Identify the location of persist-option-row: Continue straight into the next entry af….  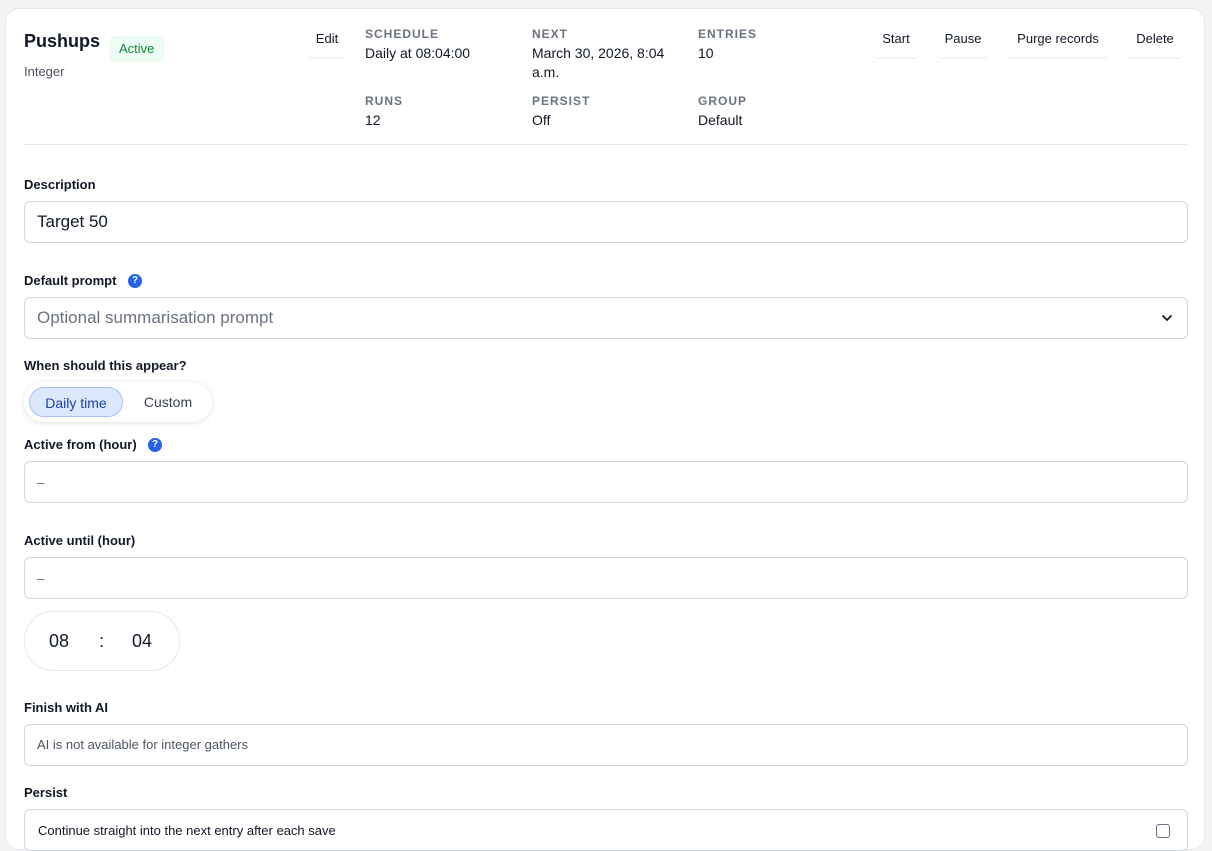
(606, 830).